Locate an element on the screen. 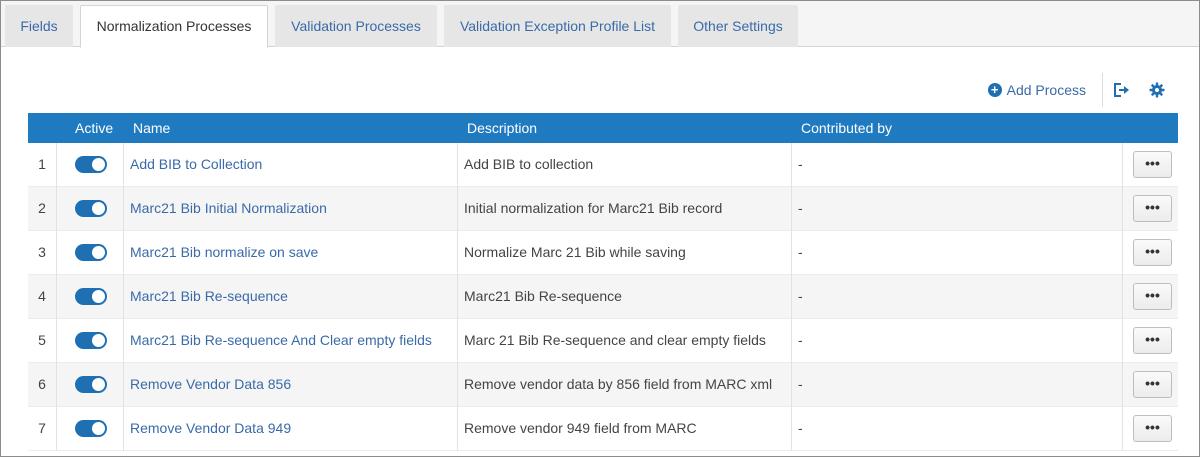  row-number: 6 is located at coordinates (42, 384).